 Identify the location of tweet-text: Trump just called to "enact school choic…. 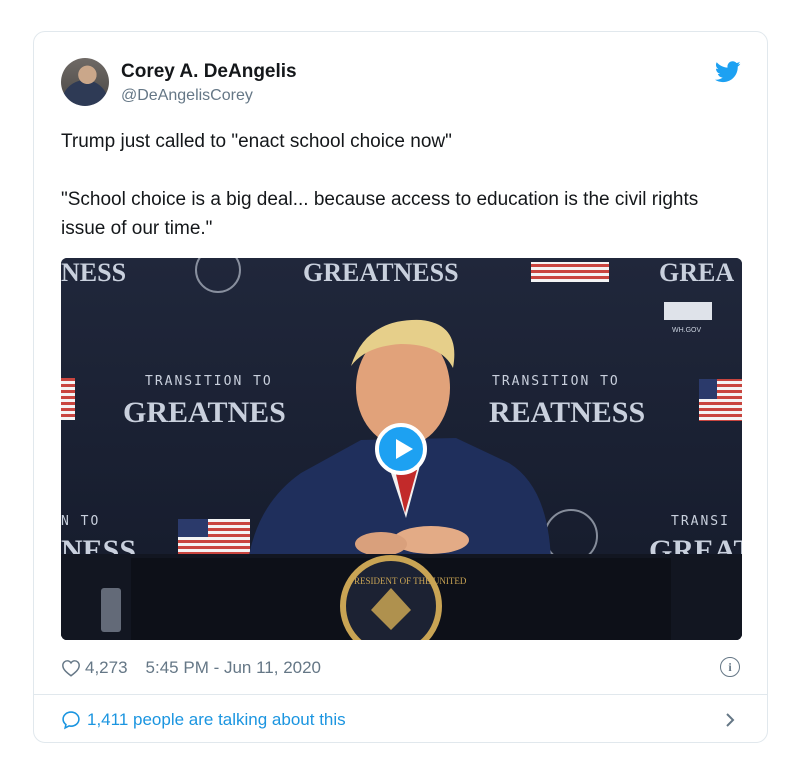
(380, 185).